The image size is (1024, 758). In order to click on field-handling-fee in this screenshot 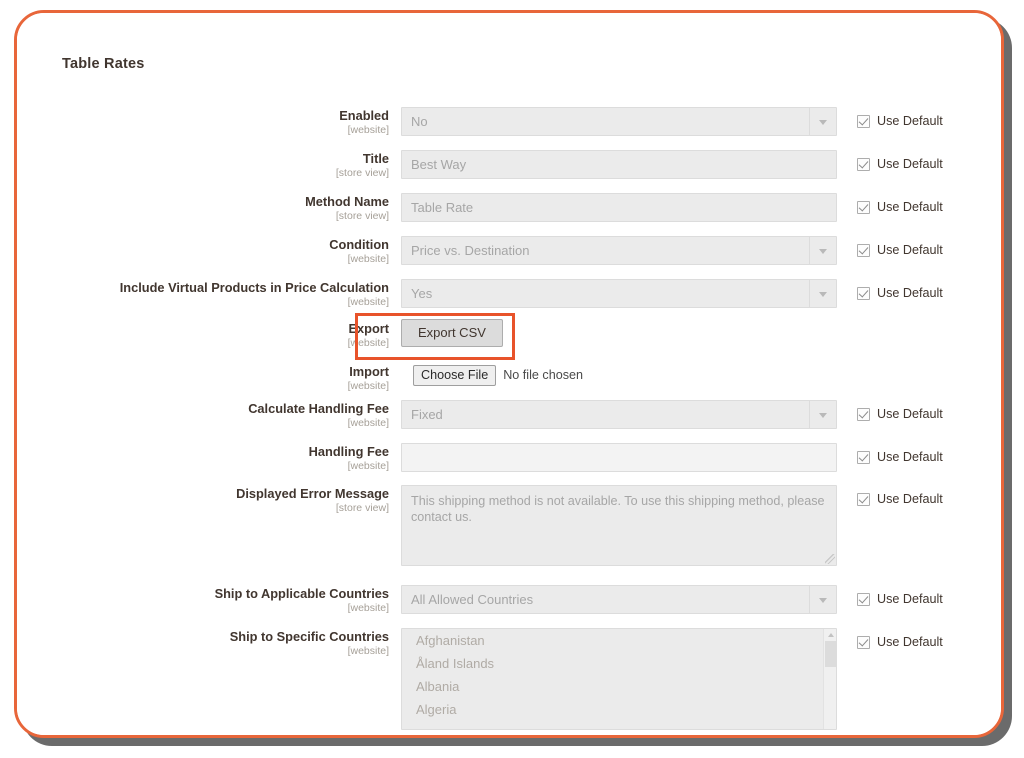, I will do `click(619, 457)`.